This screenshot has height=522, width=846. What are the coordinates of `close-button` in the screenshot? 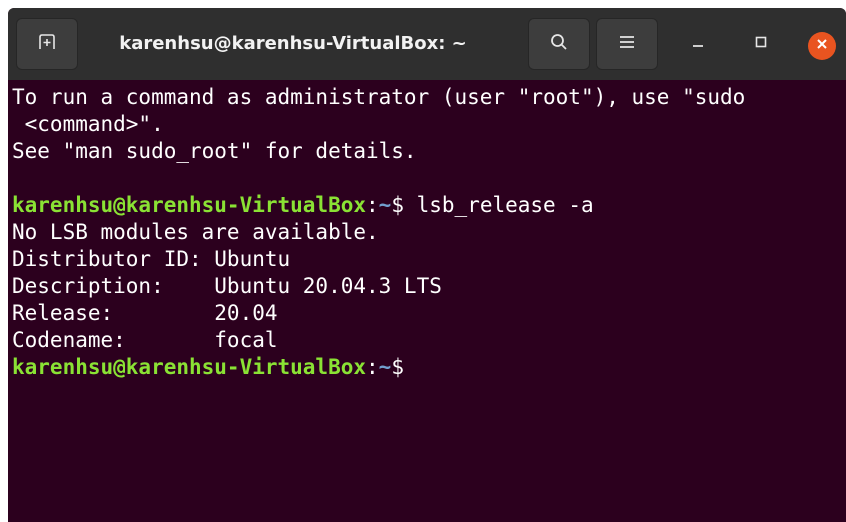 It's located at (822, 46).